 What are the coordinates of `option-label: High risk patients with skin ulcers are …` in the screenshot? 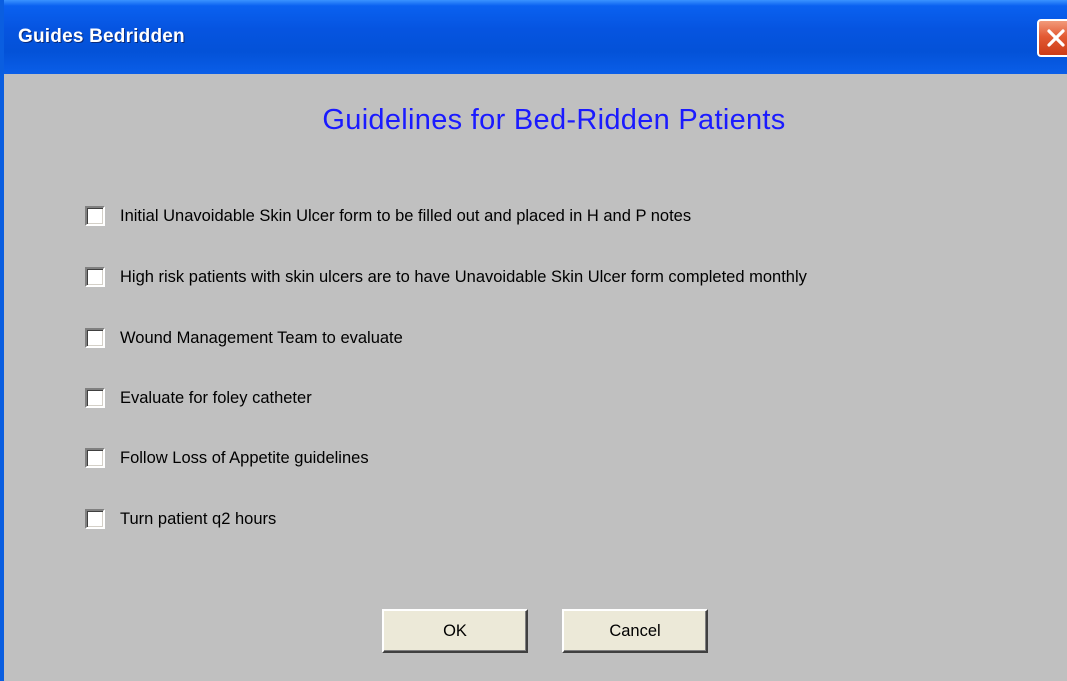 It's located at (463, 276).